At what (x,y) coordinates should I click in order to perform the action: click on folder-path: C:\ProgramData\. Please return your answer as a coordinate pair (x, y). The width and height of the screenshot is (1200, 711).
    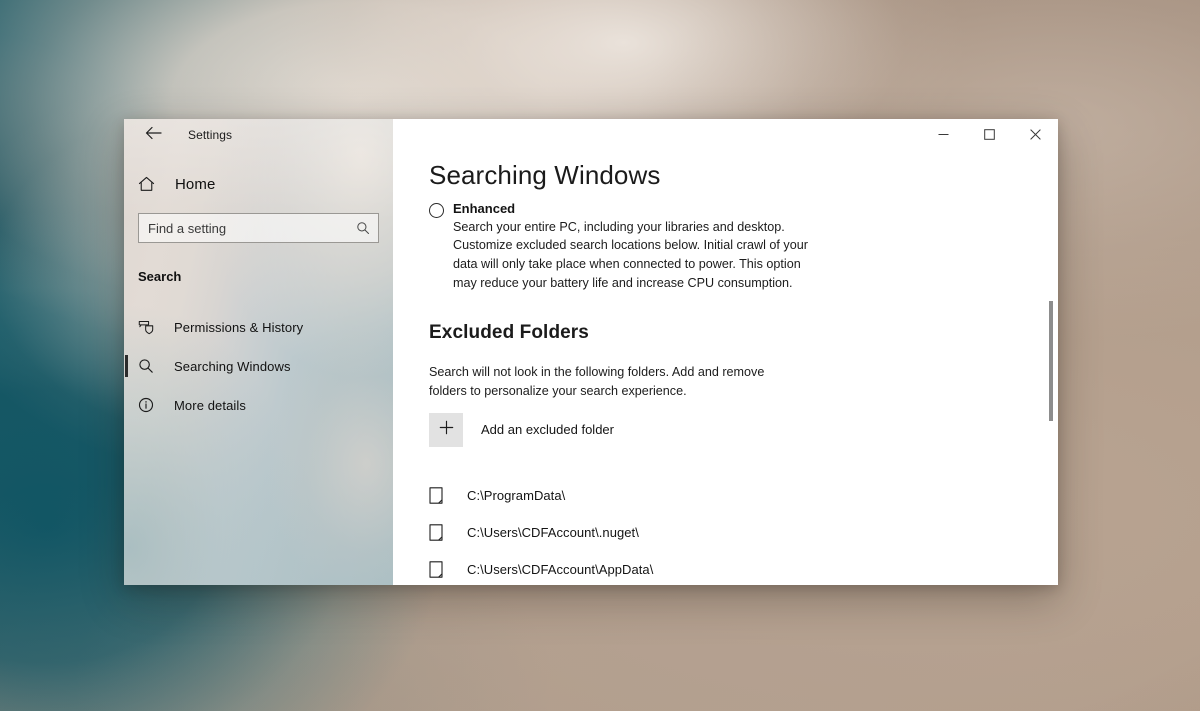
    Looking at the image, I should click on (516, 495).